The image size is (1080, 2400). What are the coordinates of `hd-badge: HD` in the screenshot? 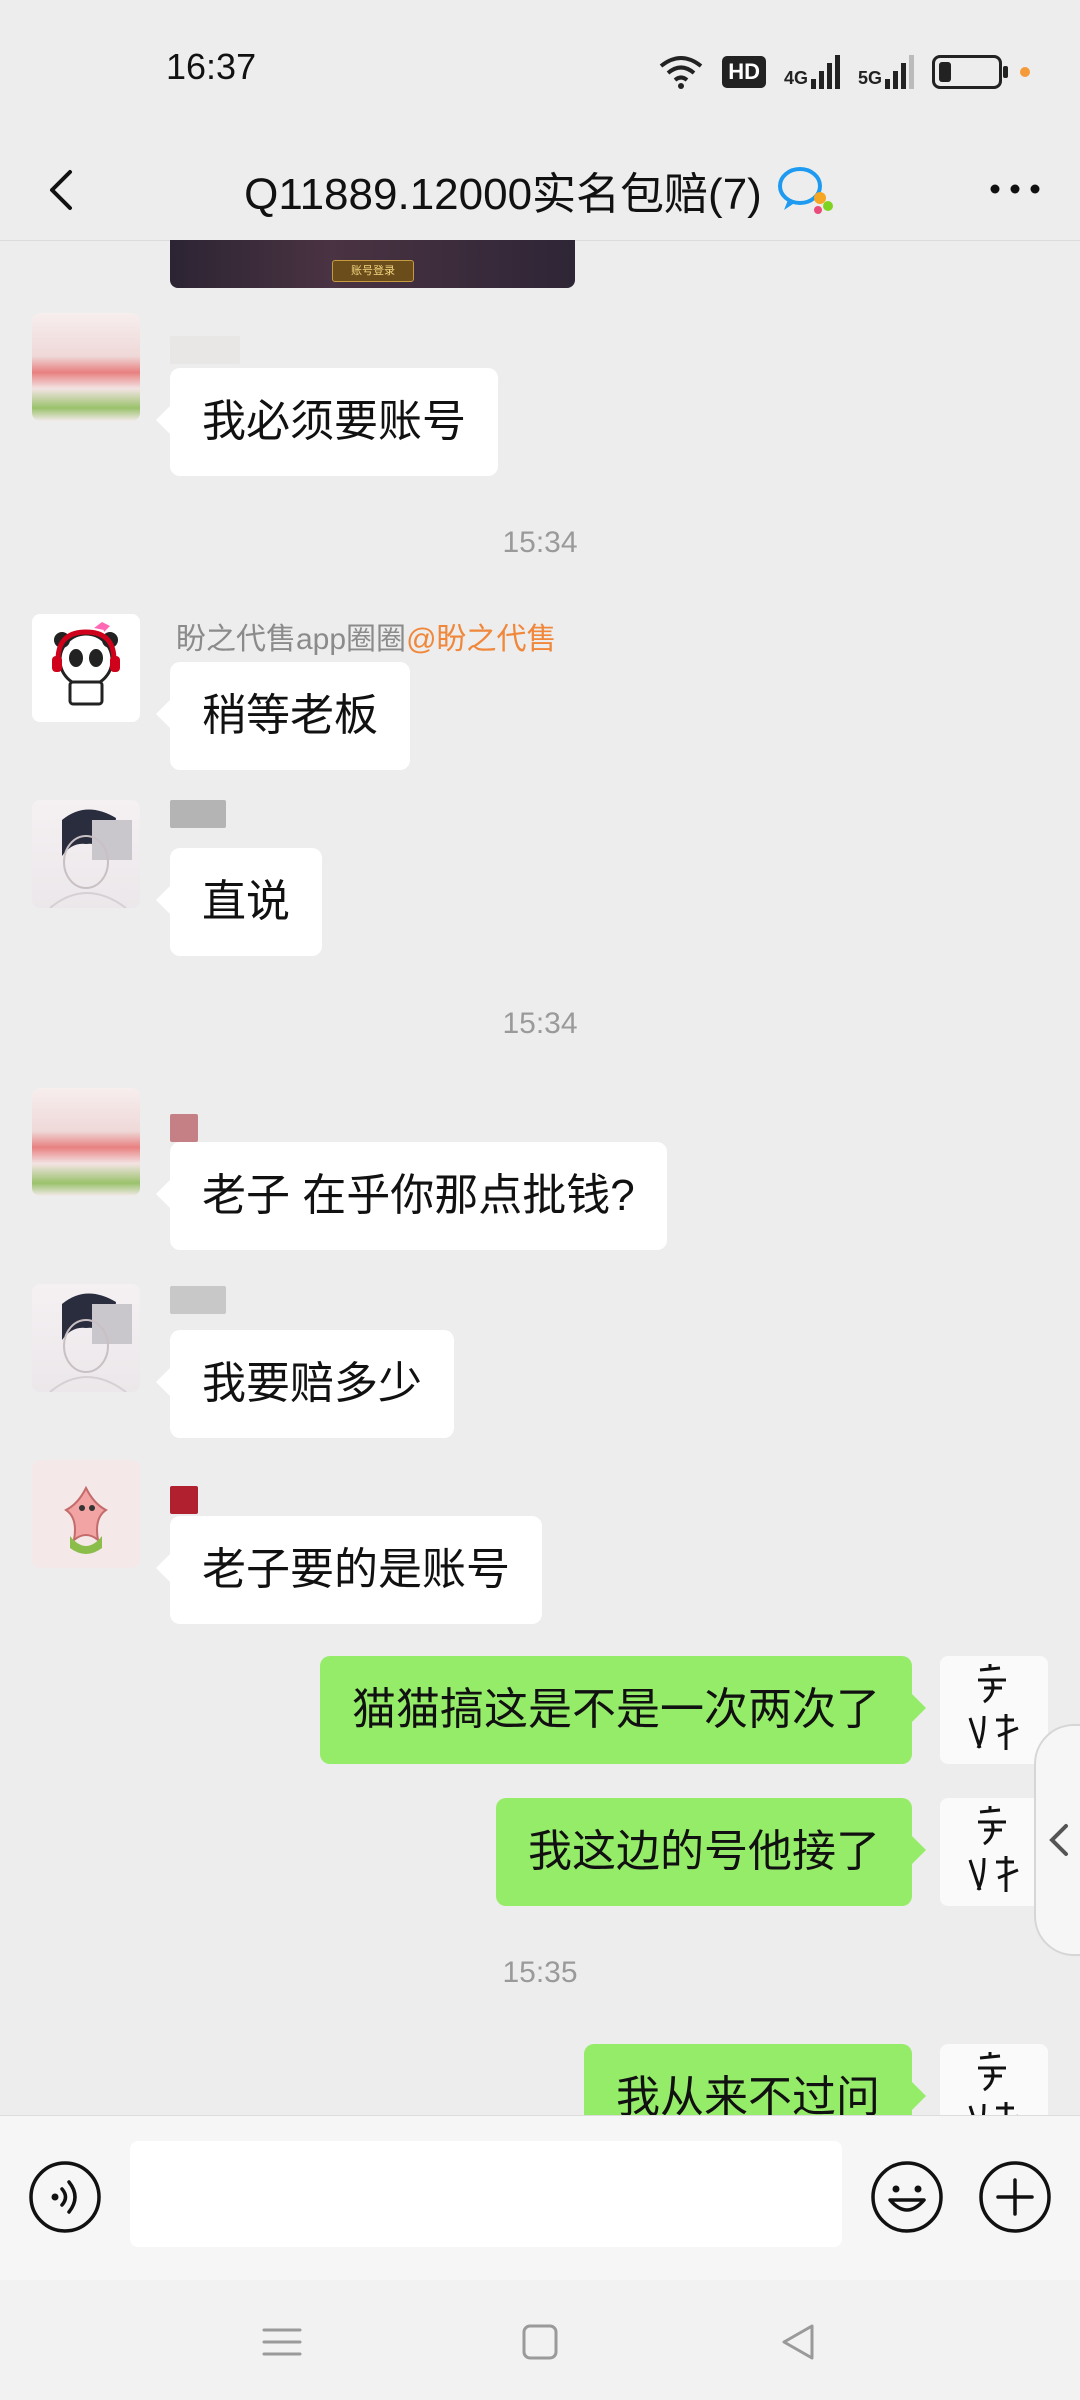 It's located at (744, 72).